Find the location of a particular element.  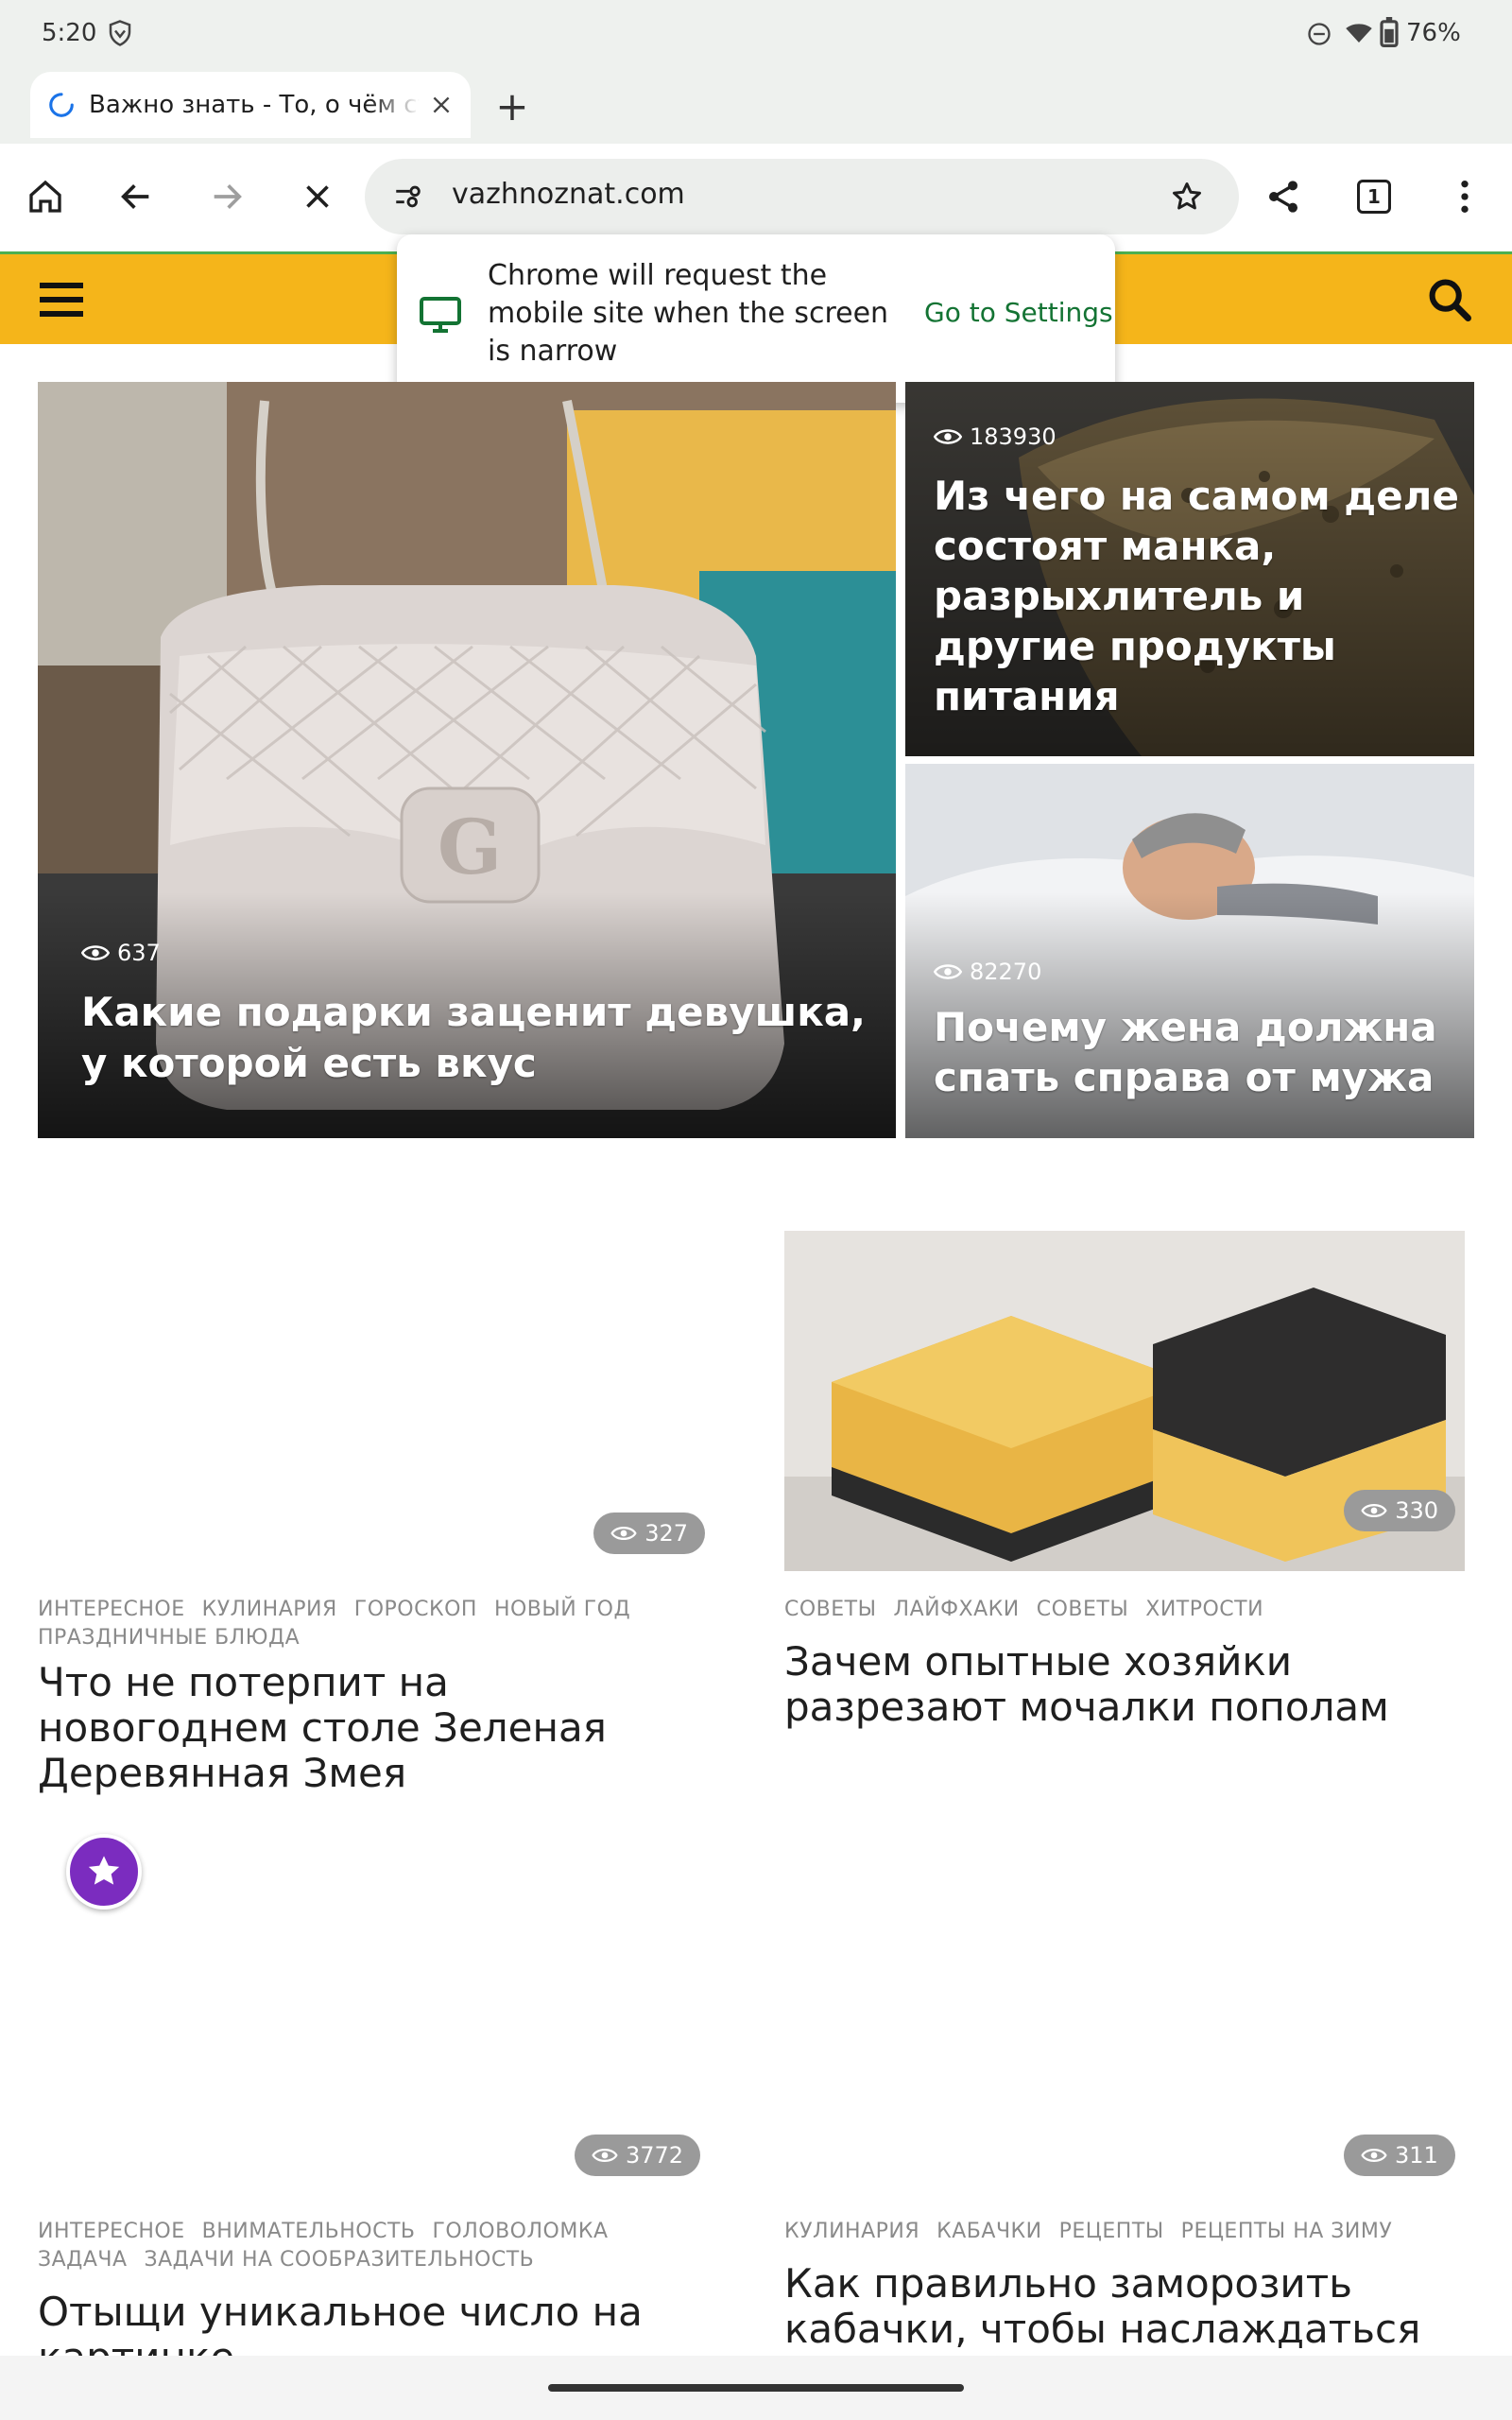

hero-bottom-right-views: 82270 is located at coordinates (987, 972).